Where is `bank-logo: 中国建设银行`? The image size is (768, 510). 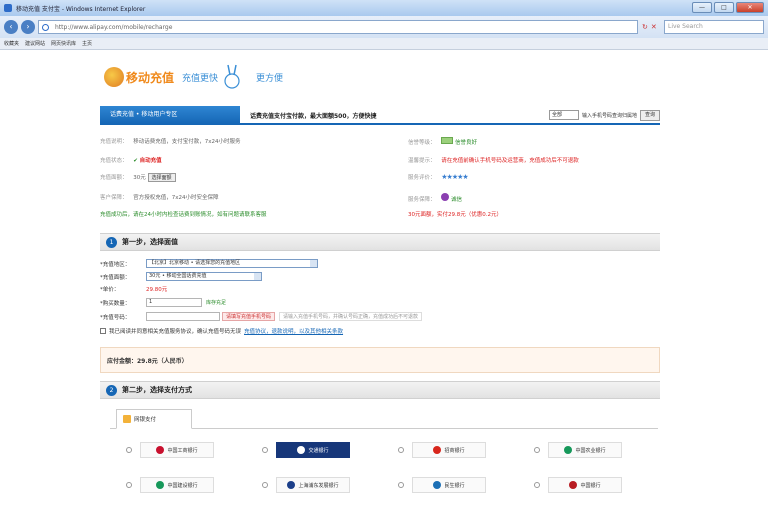 bank-logo: 中国建设银行 is located at coordinates (177, 485).